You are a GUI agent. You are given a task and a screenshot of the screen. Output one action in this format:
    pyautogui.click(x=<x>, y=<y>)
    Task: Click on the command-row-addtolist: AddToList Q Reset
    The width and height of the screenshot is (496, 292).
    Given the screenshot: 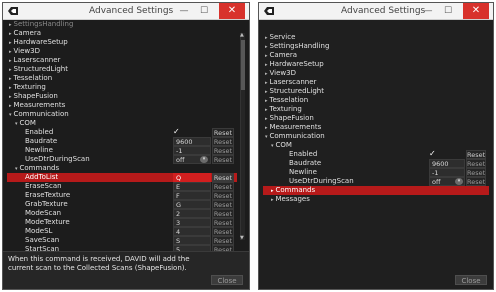 What is the action you would take?
    pyautogui.click(x=122, y=177)
    